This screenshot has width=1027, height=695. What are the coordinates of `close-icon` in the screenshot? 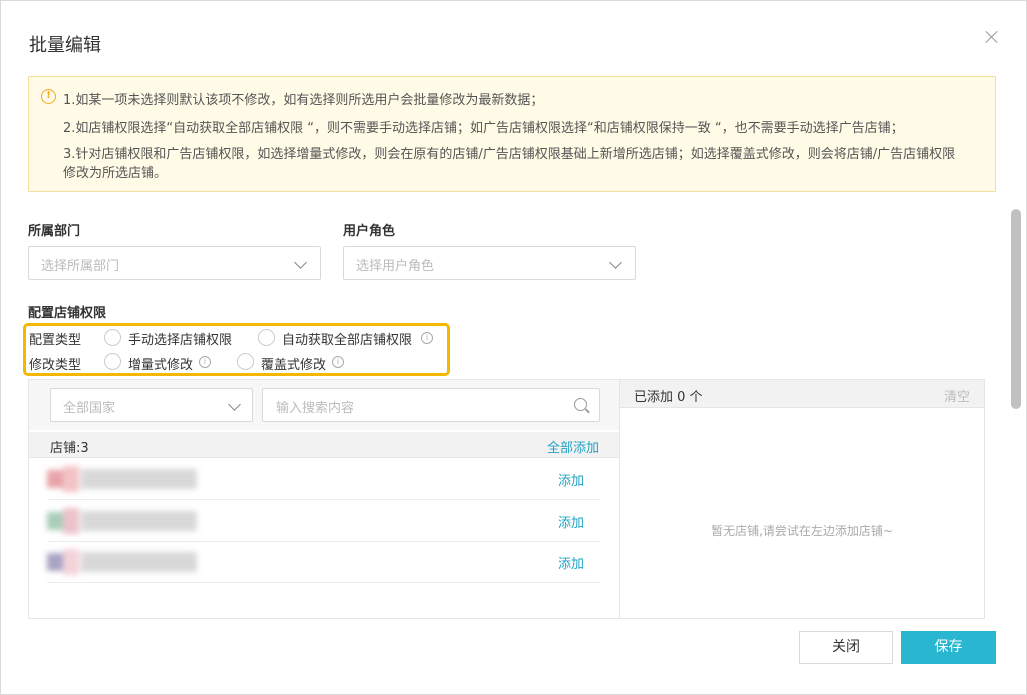 It's located at (992, 37).